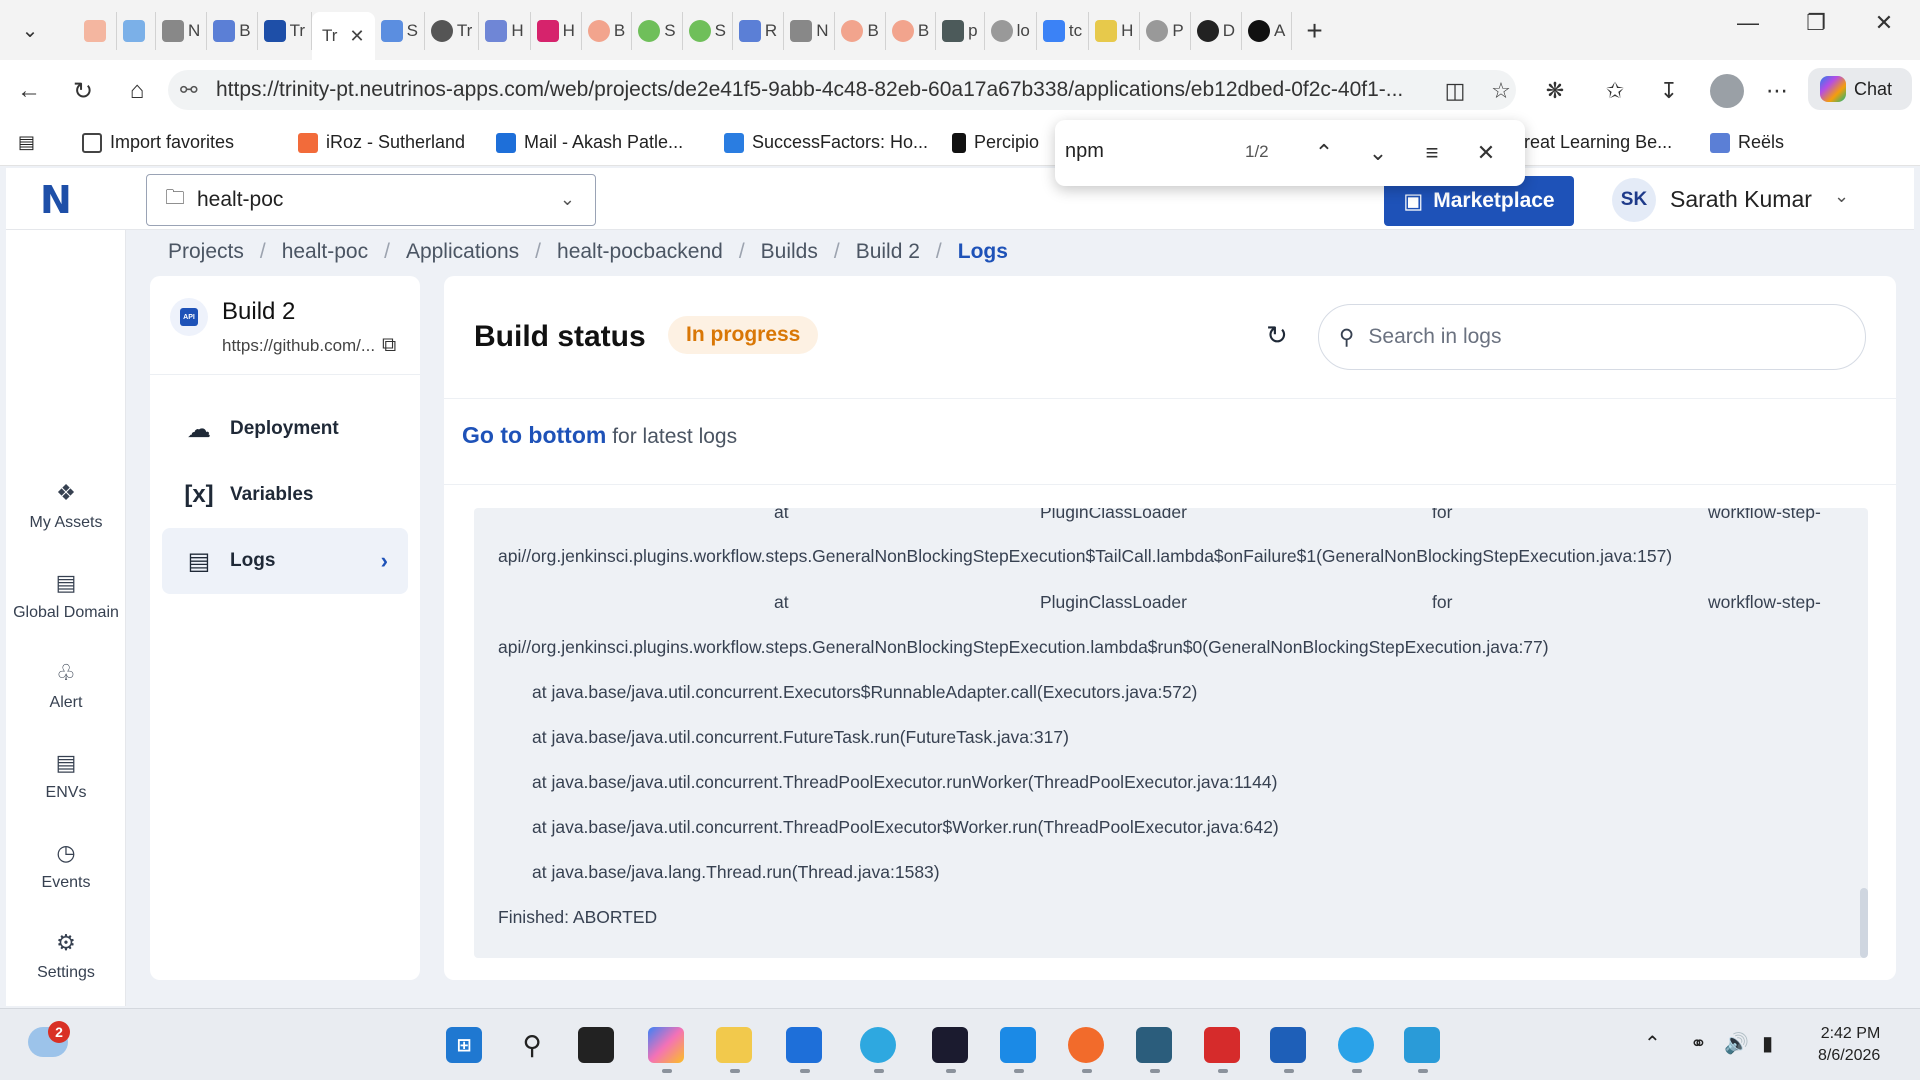 This screenshot has height=1080, width=1920. Describe the element at coordinates (389, 345) in the screenshot. I see `copy-icon: ⧉` at that location.